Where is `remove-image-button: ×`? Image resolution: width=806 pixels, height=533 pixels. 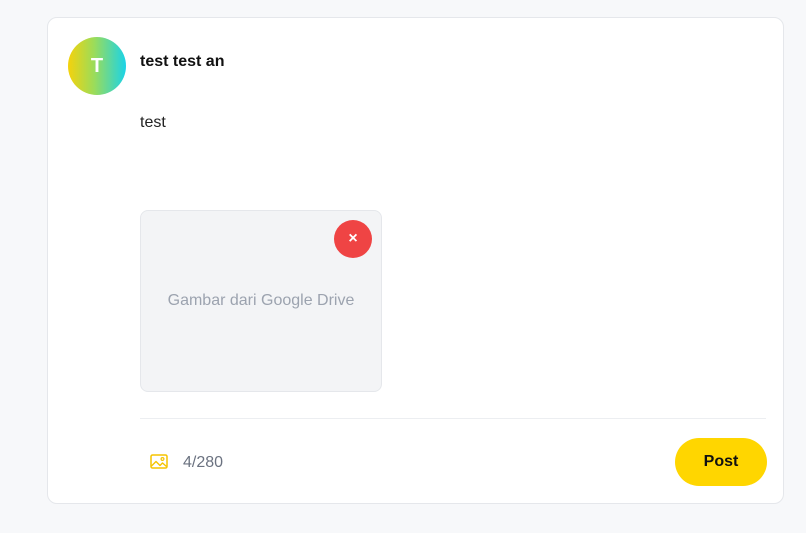
remove-image-button: × is located at coordinates (353, 239).